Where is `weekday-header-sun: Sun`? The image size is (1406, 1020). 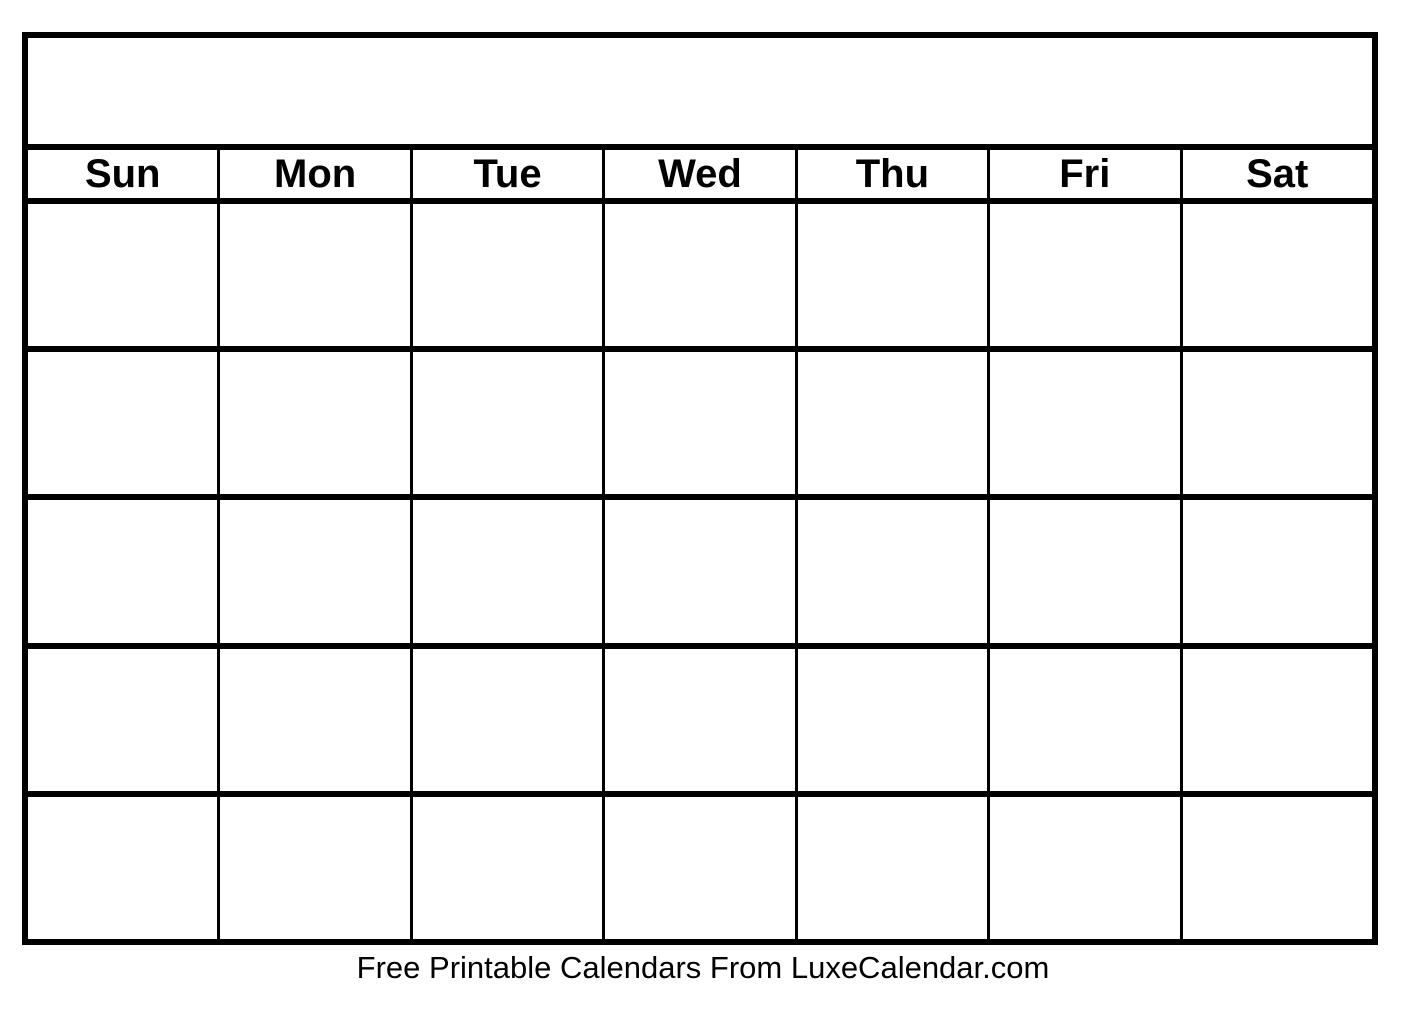
weekday-header-sun: Sun is located at coordinates (124, 174).